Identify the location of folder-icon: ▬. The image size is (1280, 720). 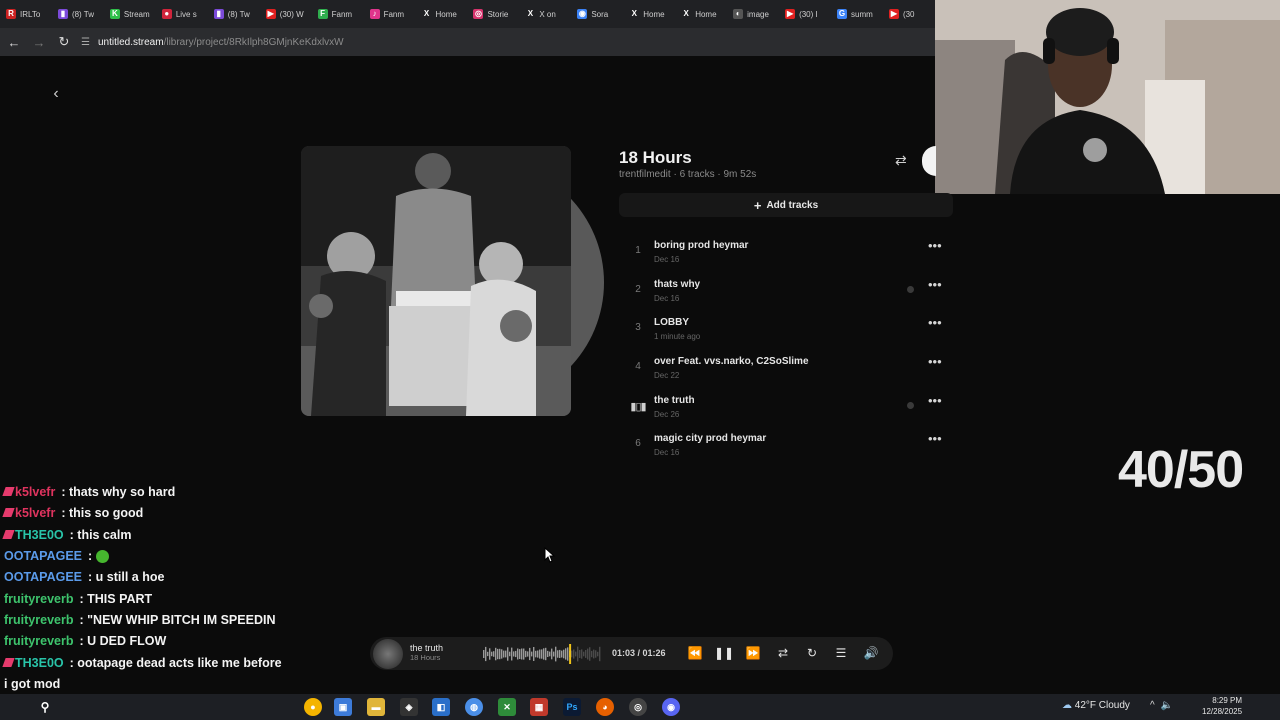
(376, 707).